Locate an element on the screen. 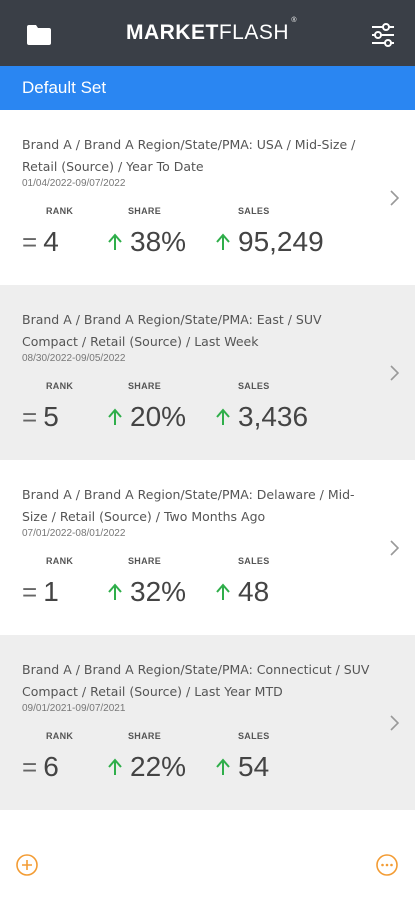 The image size is (415, 900). report-metrics: RANK = 5 SHARE 20% SALES 3,436 is located at coordinates (202, 411).